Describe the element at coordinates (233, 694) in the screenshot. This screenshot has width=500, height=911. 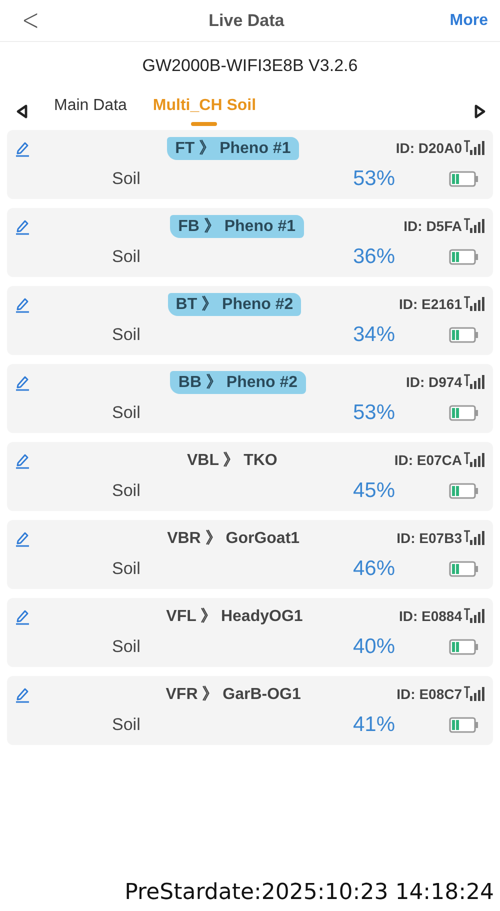
I see `channel-name: VFR 》 GarB-OG1` at that location.